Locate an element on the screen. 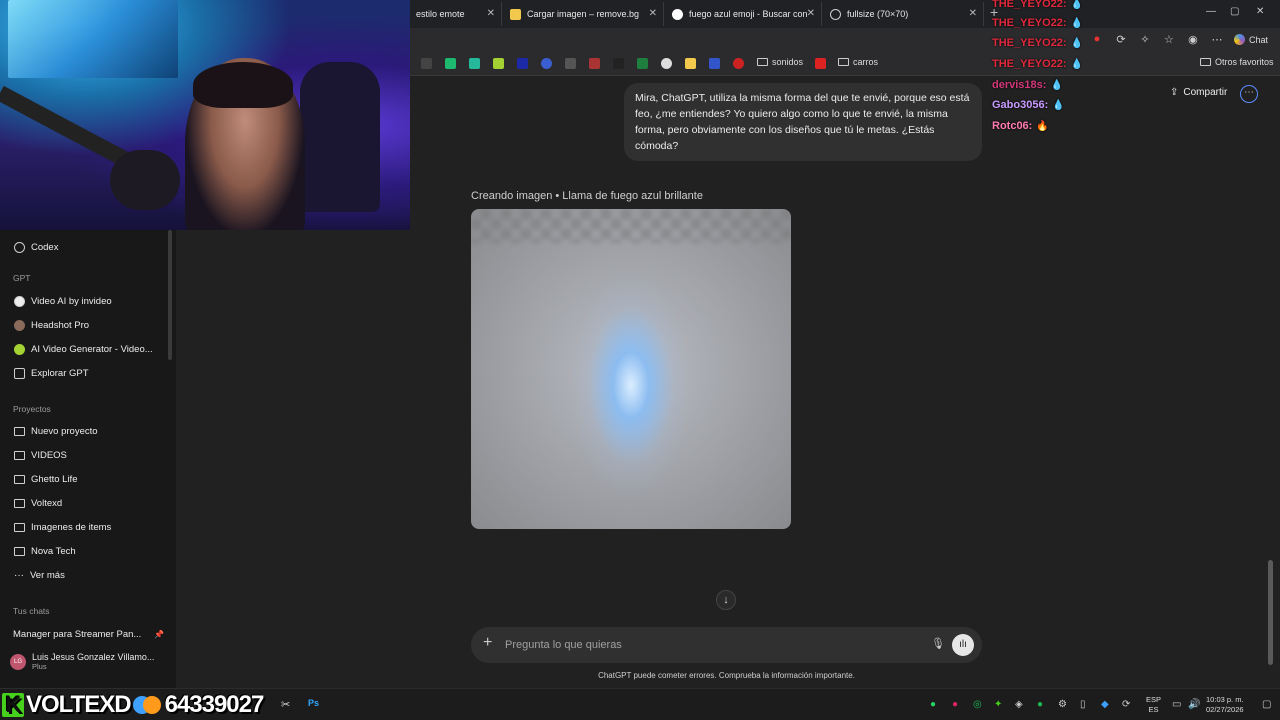  tray-app-icon: ◎ is located at coordinates (977, 704).